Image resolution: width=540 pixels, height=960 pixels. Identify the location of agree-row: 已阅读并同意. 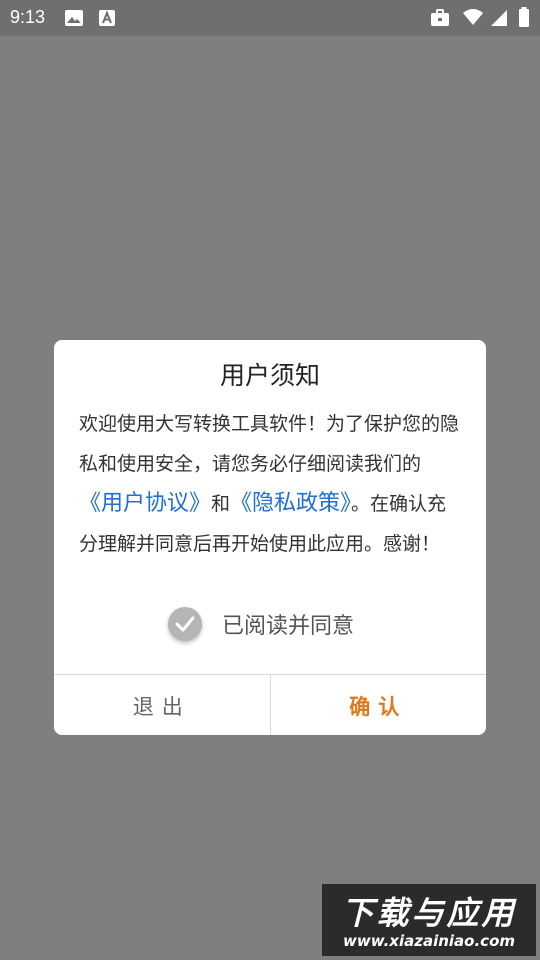
(261, 624).